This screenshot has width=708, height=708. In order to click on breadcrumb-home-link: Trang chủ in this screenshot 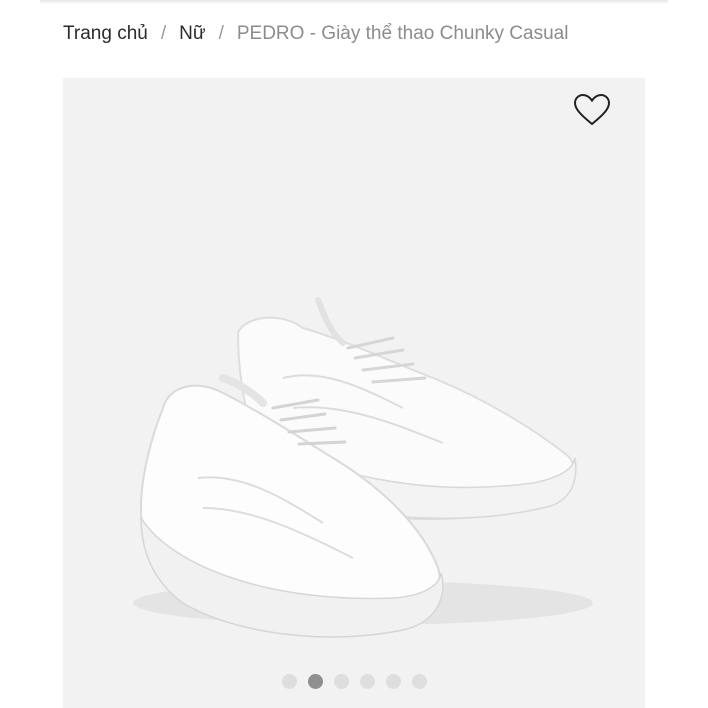, I will do `click(105, 34)`.